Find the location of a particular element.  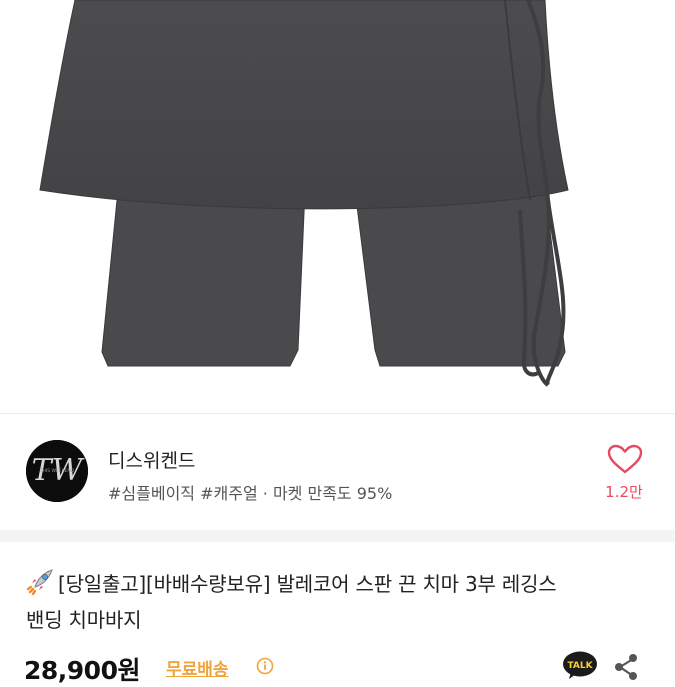

market-satisfaction: 마켓 만족도 95% is located at coordinates (332, 493).